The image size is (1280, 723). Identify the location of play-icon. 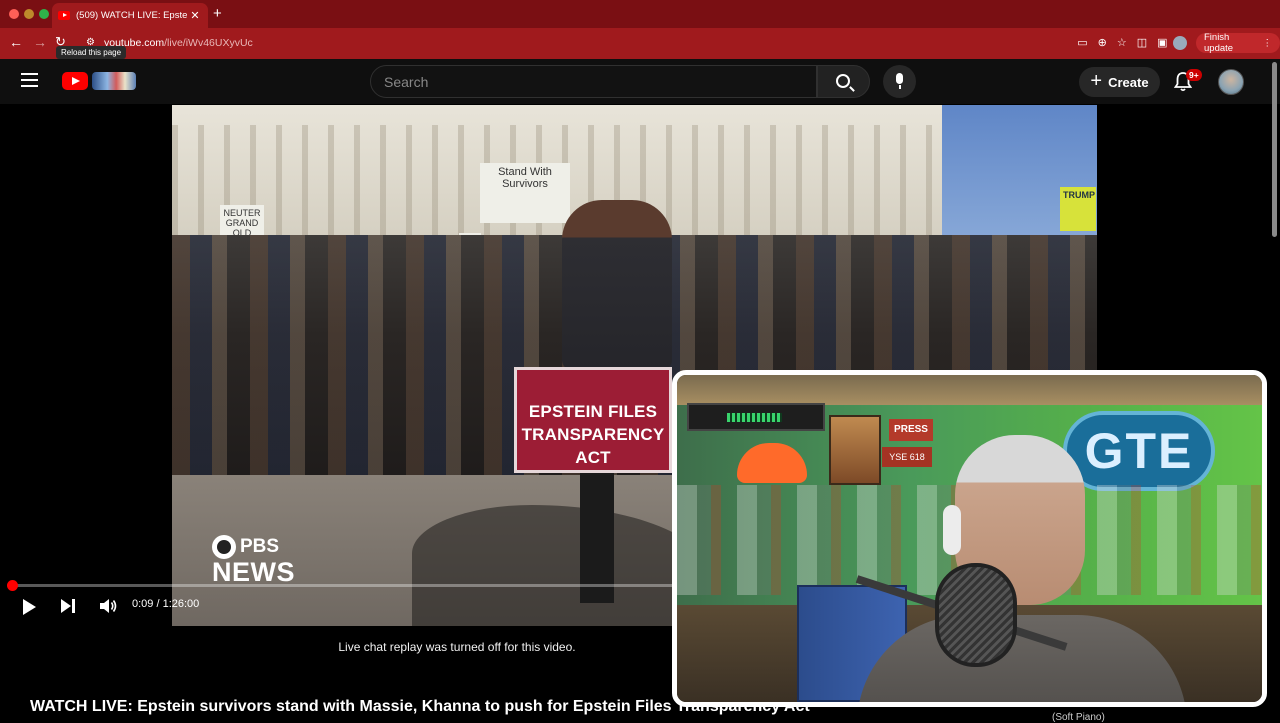
(29, 607).